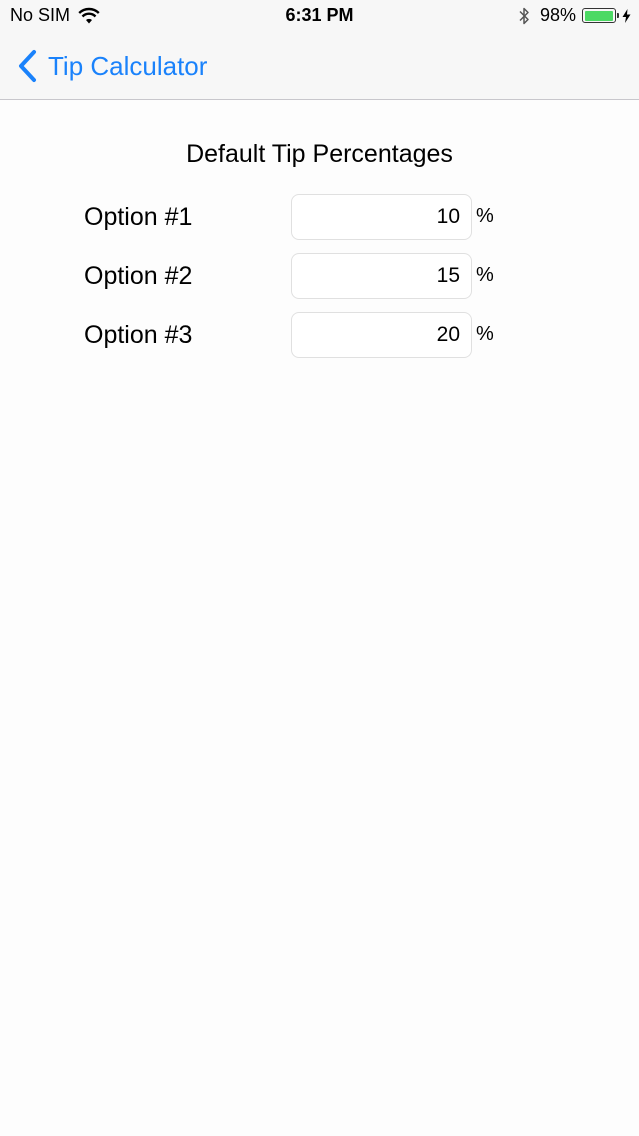 The width and height of the screenshot is (639, 1136). Describe the element at coordinates (128, 65) in the screenshot. I see `back-button-label: Tip Calculator` at that location.